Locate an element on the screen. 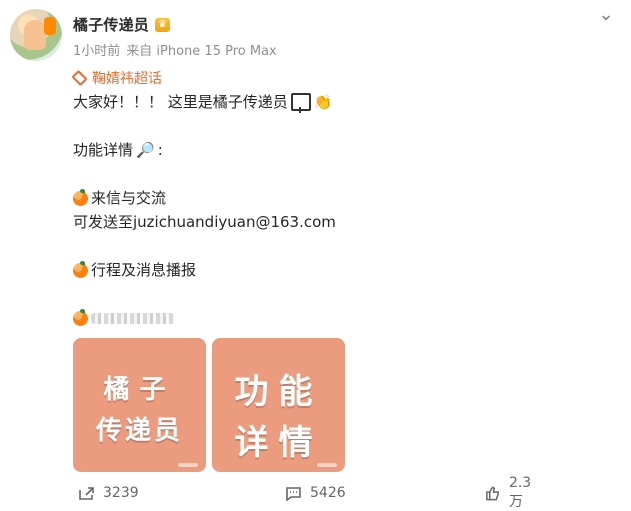 The height and width of the screenshot is (511, 631). image-grid: 橘子 传递员 功能 详情 is located at coordinates (209, 405).